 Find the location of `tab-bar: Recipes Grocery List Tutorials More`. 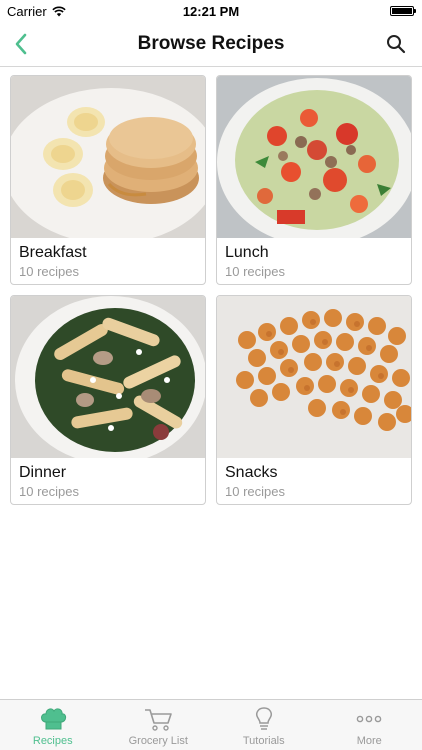

tab-bar: Recipes Grocery List Tutorials More is located at coordinates (211, 724).